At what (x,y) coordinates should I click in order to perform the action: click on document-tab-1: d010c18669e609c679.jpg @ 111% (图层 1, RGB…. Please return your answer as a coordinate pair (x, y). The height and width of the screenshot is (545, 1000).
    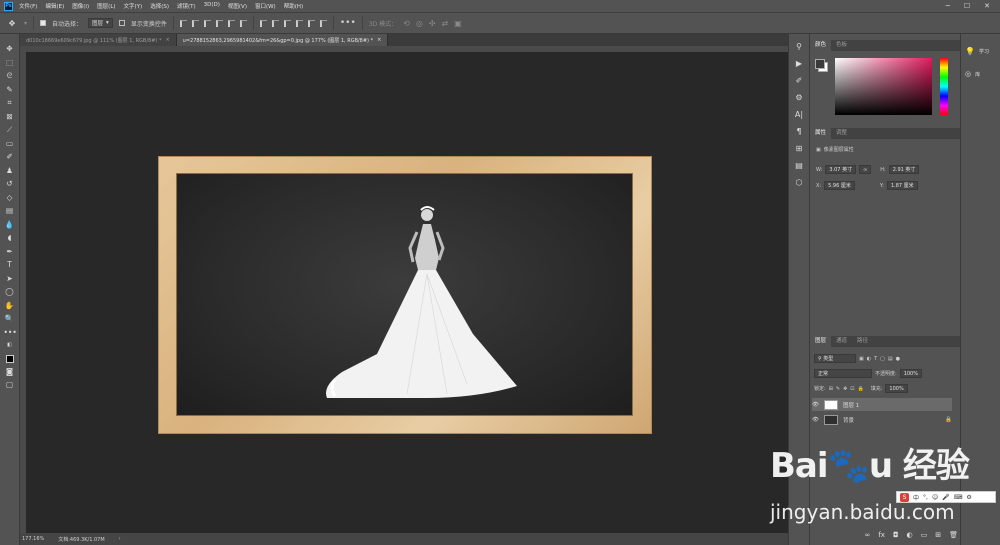
    Looking at the image, I should click on (98, 40).